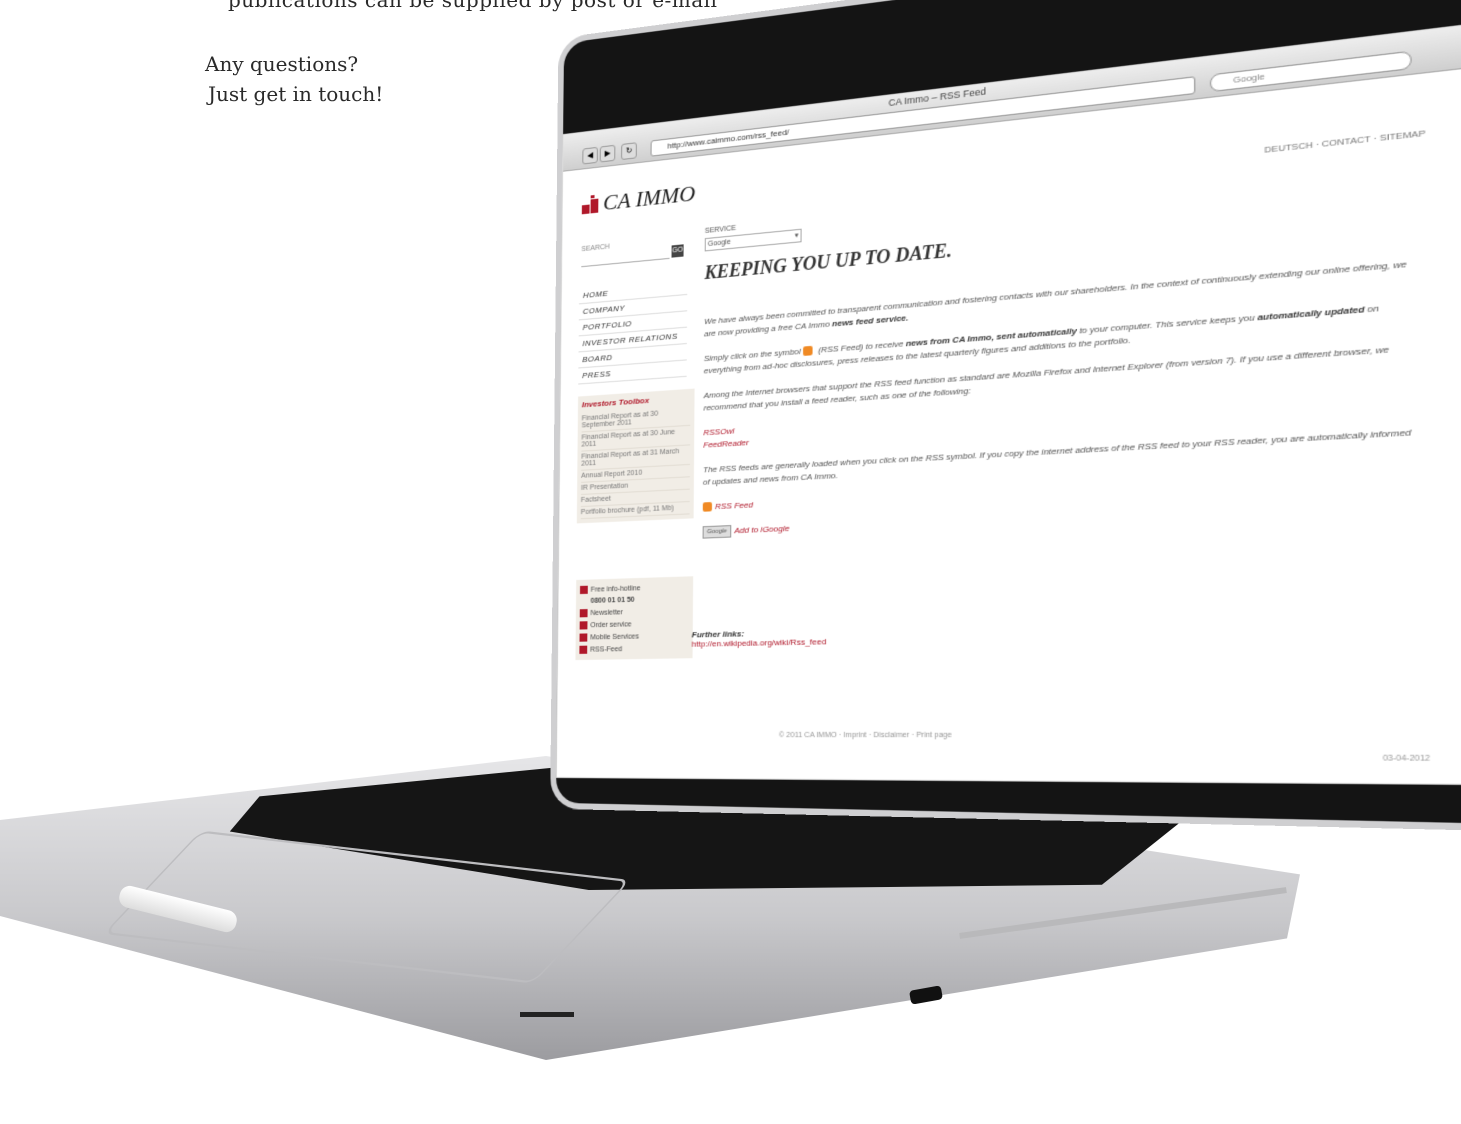 This screenshot has height=1124, width=1461. I want to click on logo-mark-icon, so click(590, 205).